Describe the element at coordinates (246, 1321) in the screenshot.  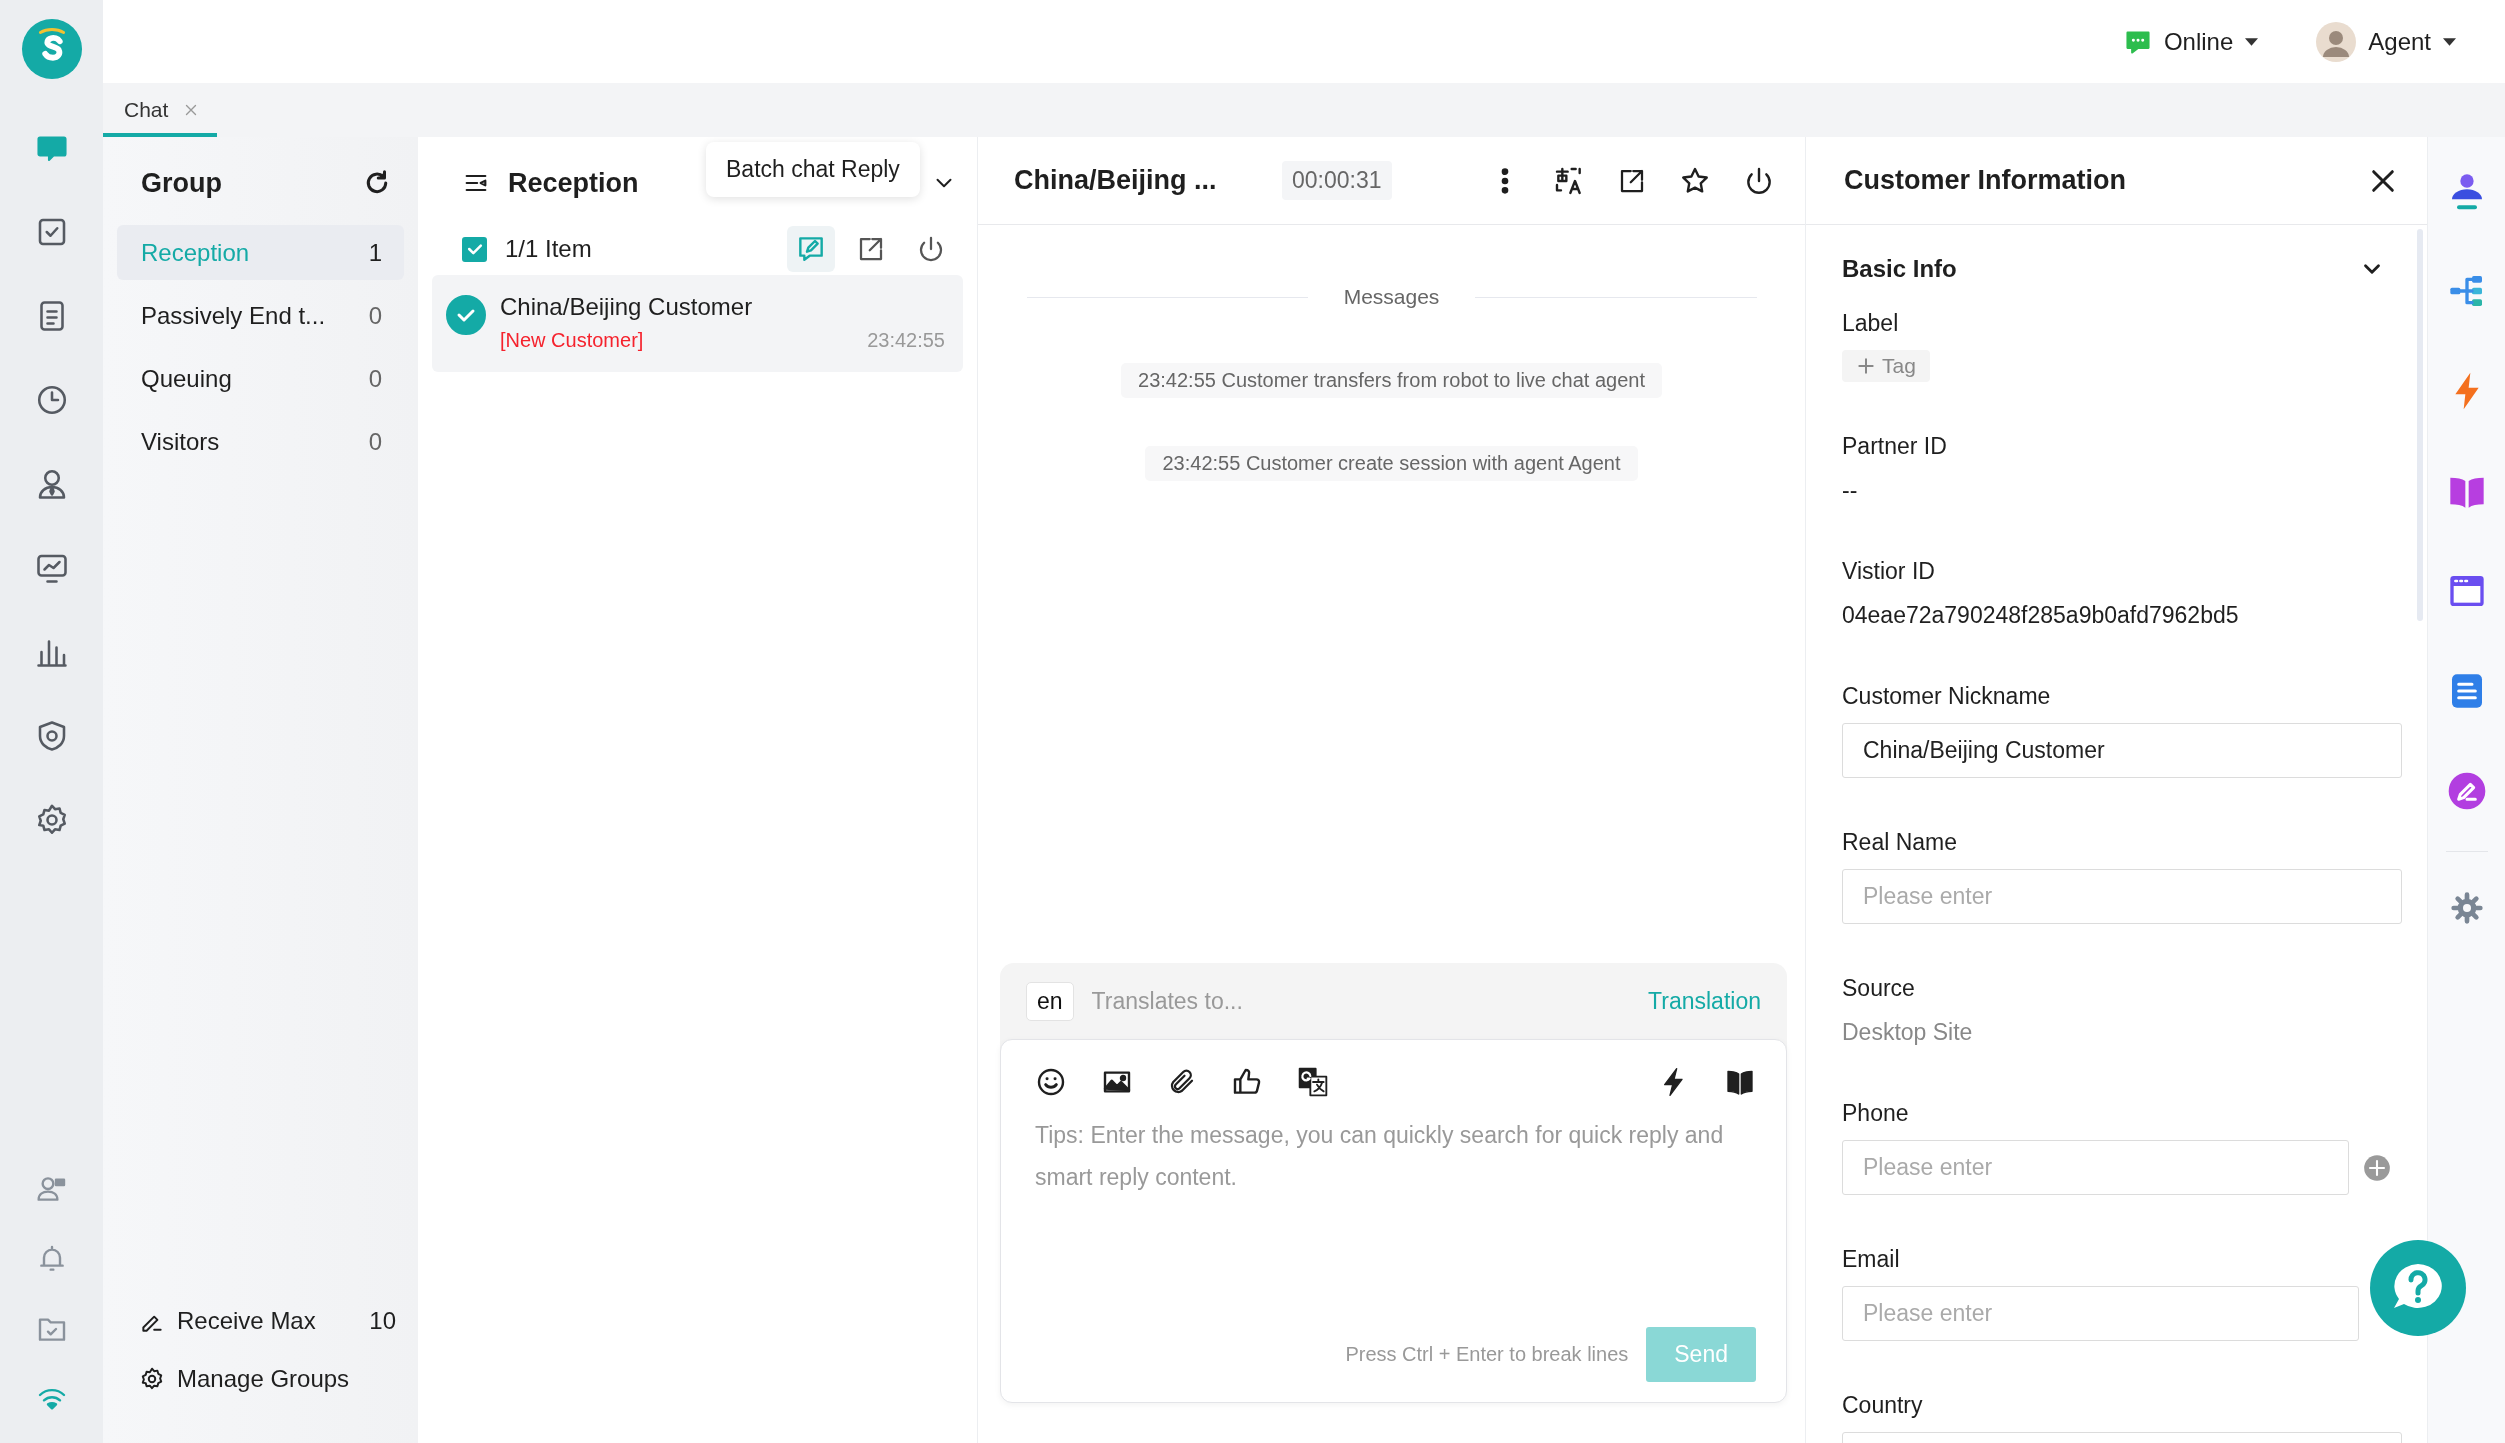
I see `receive-max-label: Receive Max` at that location.